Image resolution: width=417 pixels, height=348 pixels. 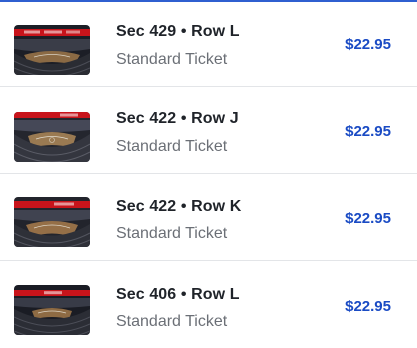 I want to click on section-label: Sec 406, so click(x=146, y=294).